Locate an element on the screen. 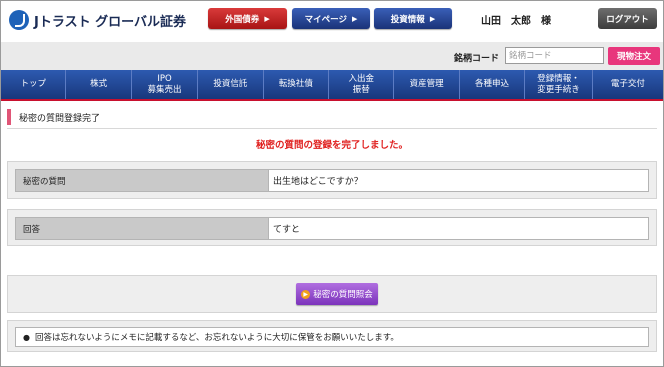 The height and width of the screenshot is (367, 664). logo-text: Jトラスト グローバル証券 is located at coordinates (110, 22).